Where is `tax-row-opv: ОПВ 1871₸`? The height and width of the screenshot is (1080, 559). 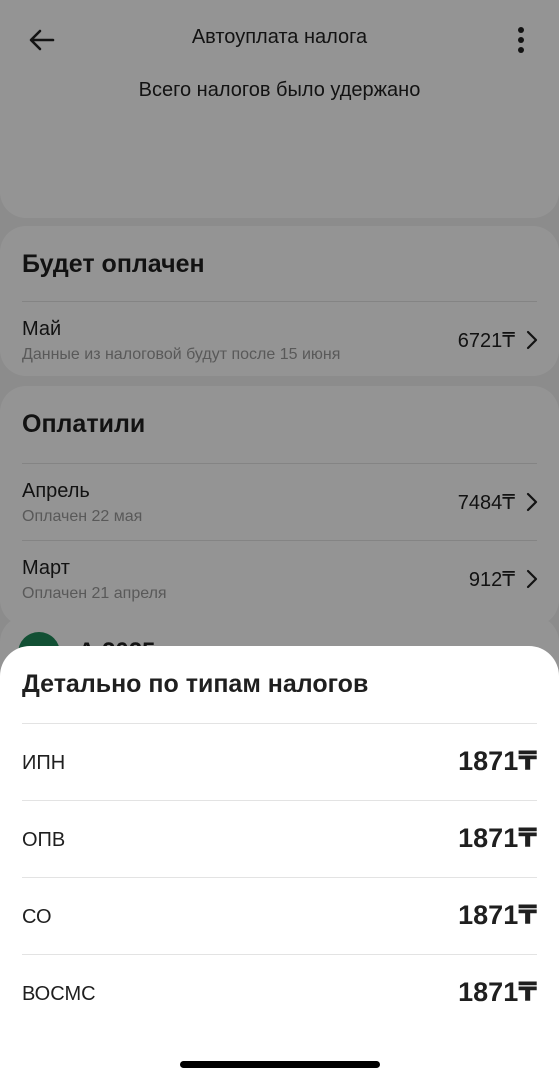
tax-row-opv: ОПВ 1871₸ is located at coordinates (279, 839).